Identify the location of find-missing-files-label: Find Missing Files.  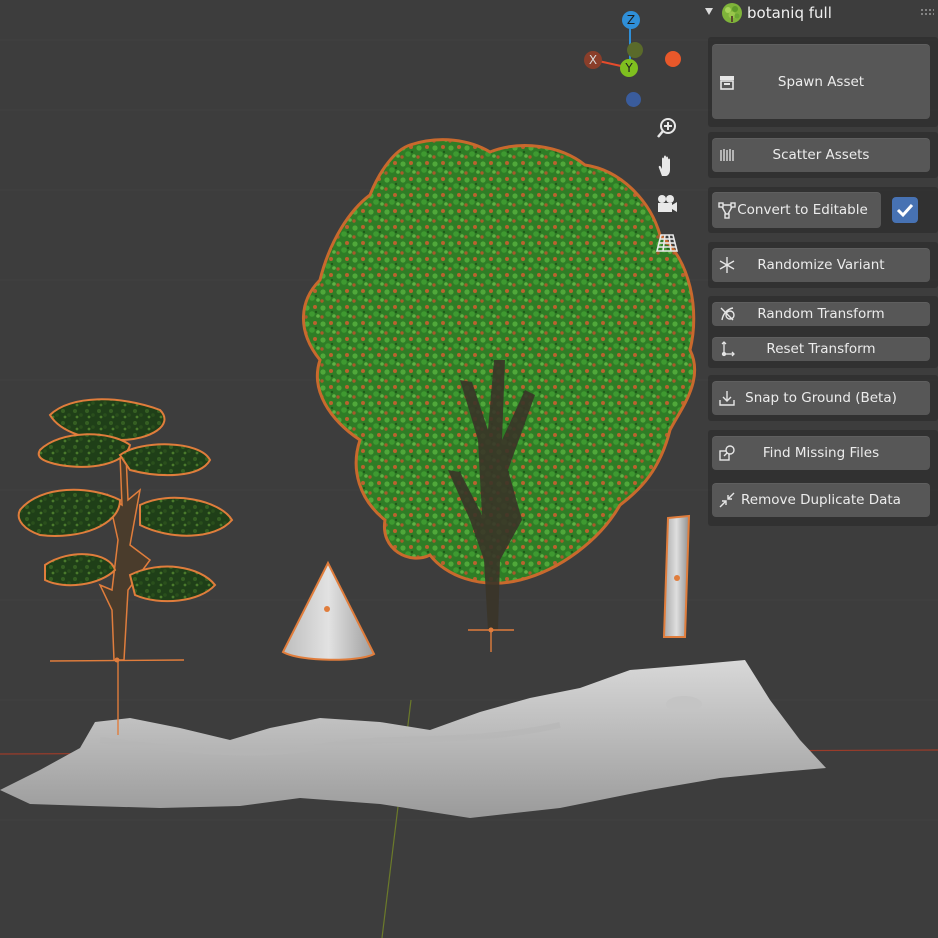
(821, 453).